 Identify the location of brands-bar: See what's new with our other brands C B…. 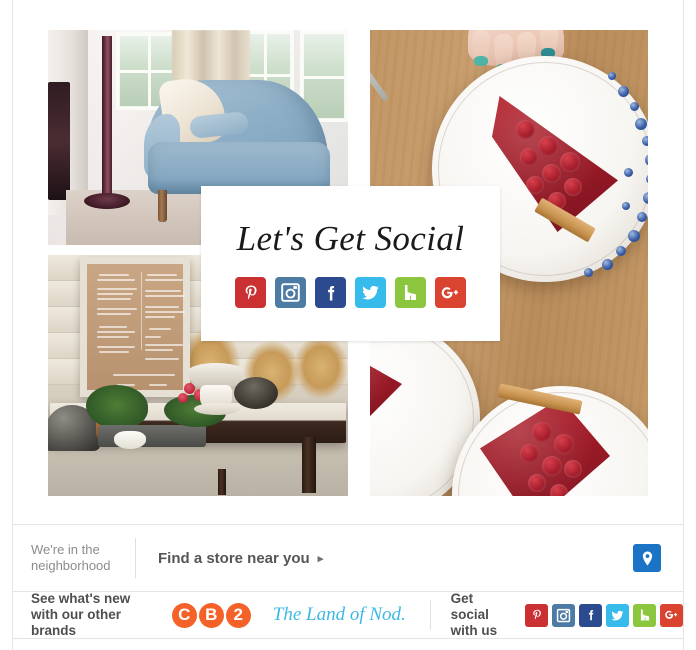
(348, 615).